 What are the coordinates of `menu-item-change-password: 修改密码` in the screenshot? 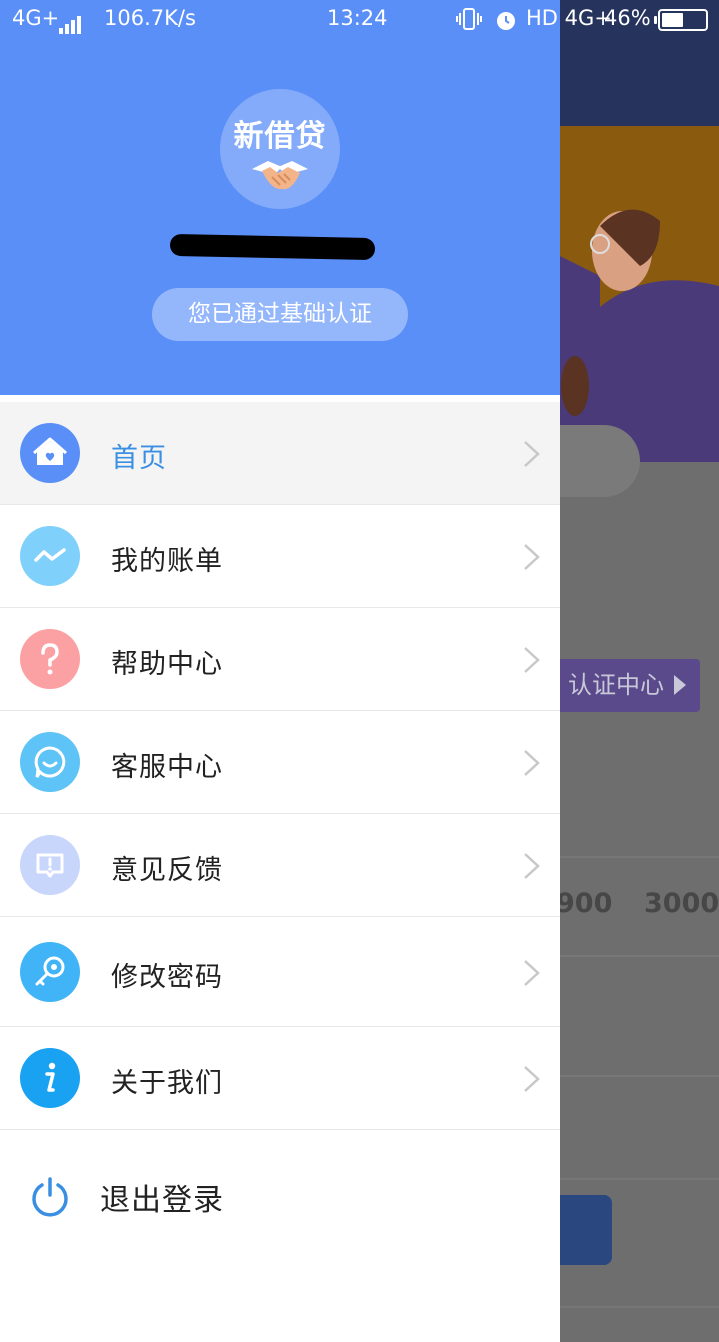 It's located at (280, 972).